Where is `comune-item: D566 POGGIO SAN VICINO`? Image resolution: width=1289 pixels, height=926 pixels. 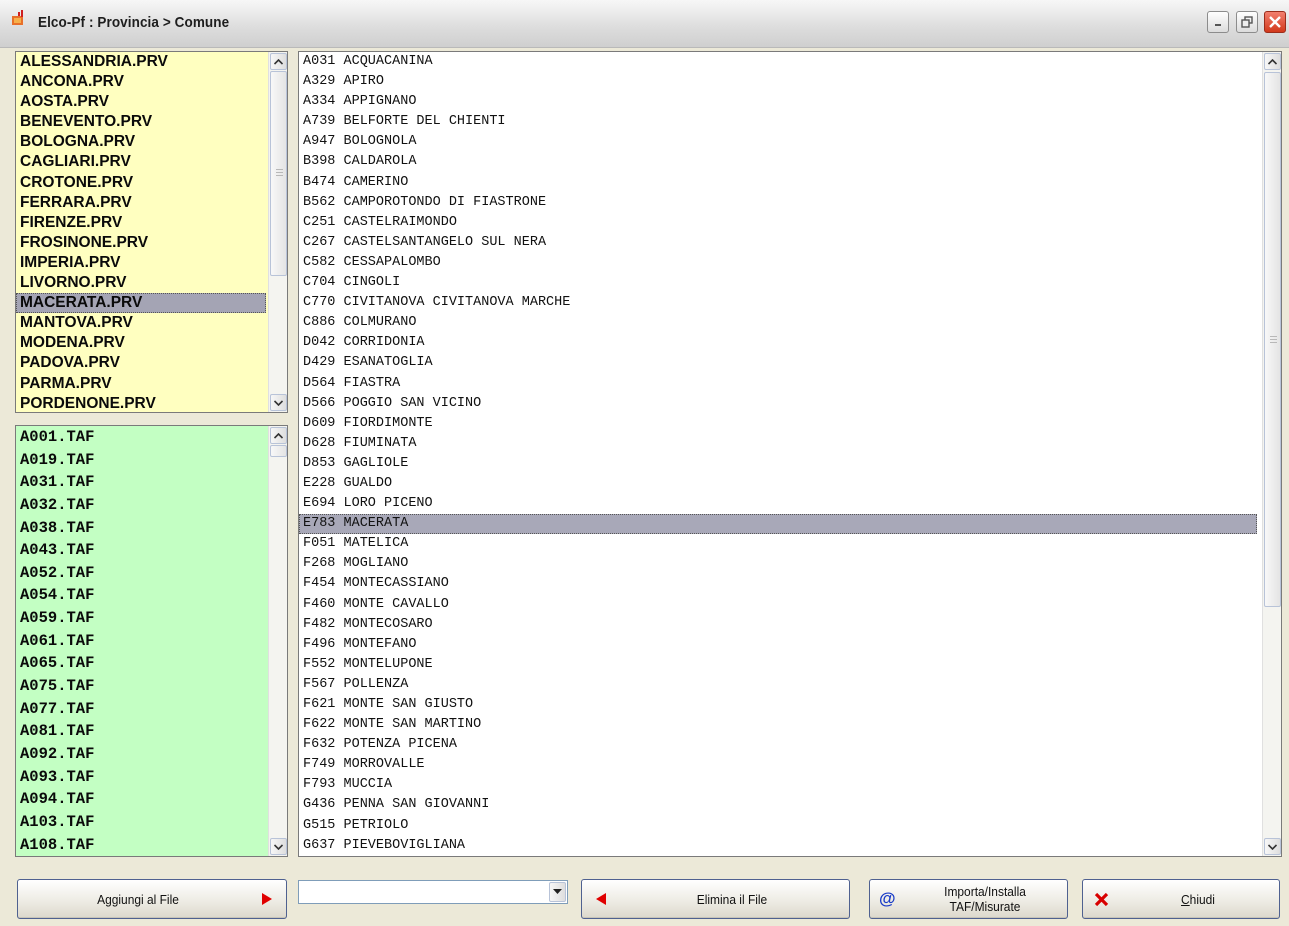 comune-item: D566 POGGIO SAN VICINO is located at coordinates (778, 404).